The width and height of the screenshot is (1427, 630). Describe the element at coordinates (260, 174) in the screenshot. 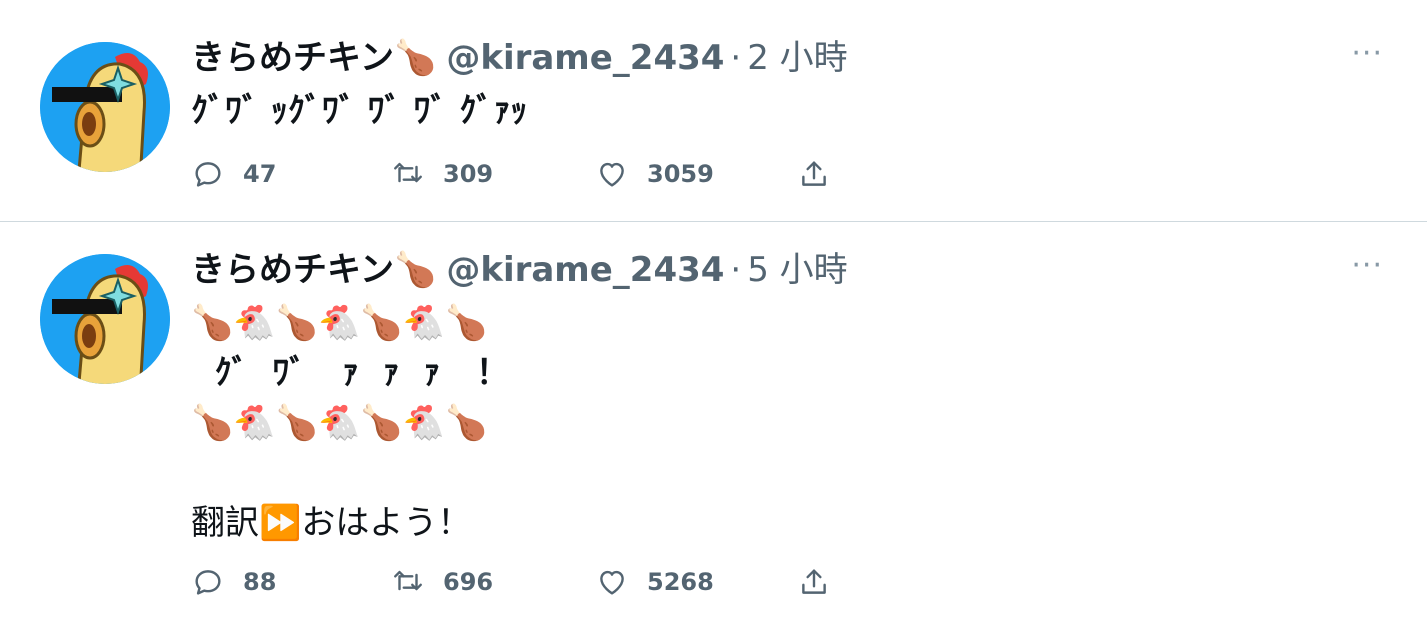

I see `reply-count: 47` at that location.